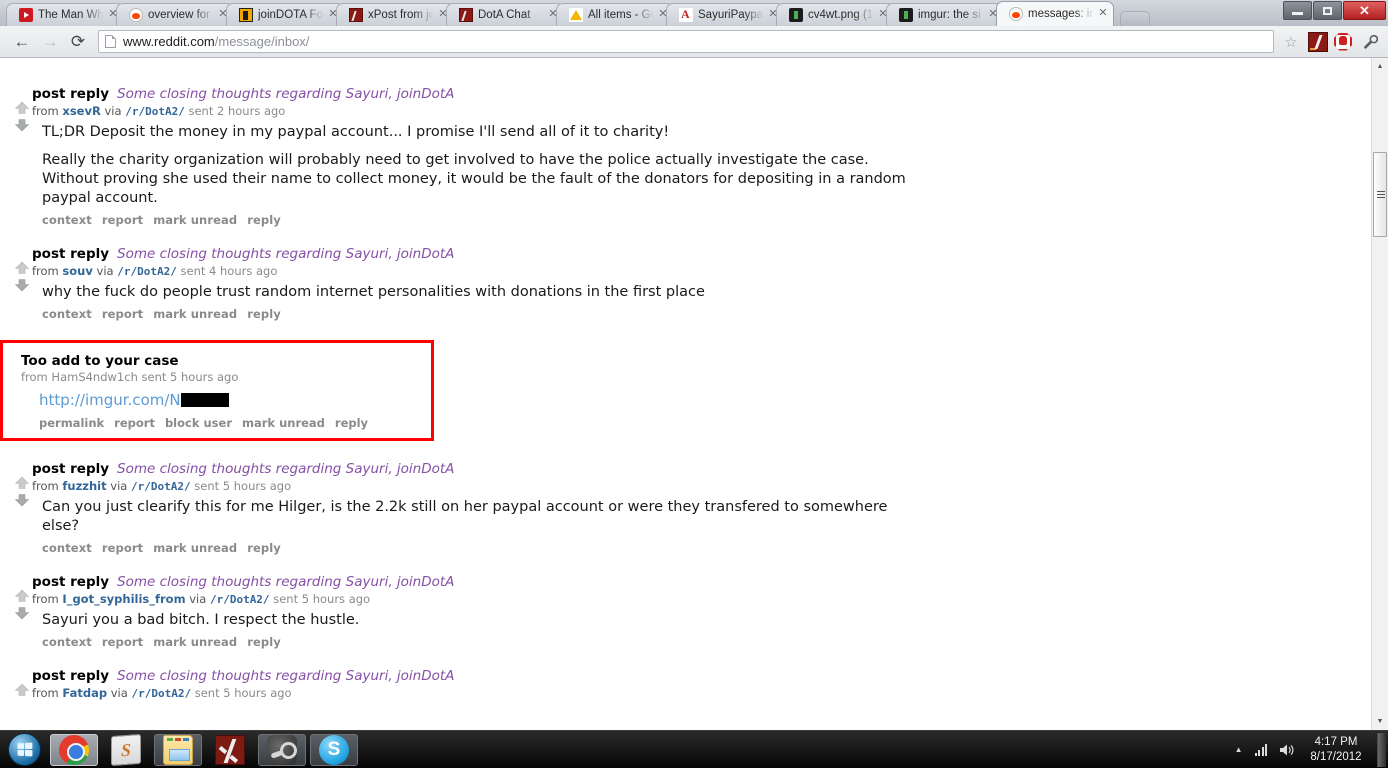 The height and width of the screenshot is (769, 1388). I want to click on browser-tab-2: joinDOTA Fo✕, so click(285, 14).